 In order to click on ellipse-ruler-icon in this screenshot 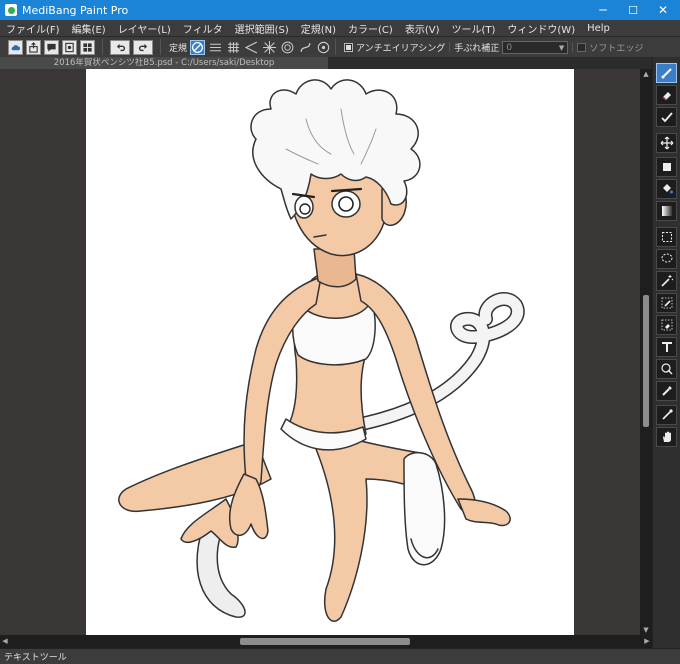, I will do `click(323, 47)`.